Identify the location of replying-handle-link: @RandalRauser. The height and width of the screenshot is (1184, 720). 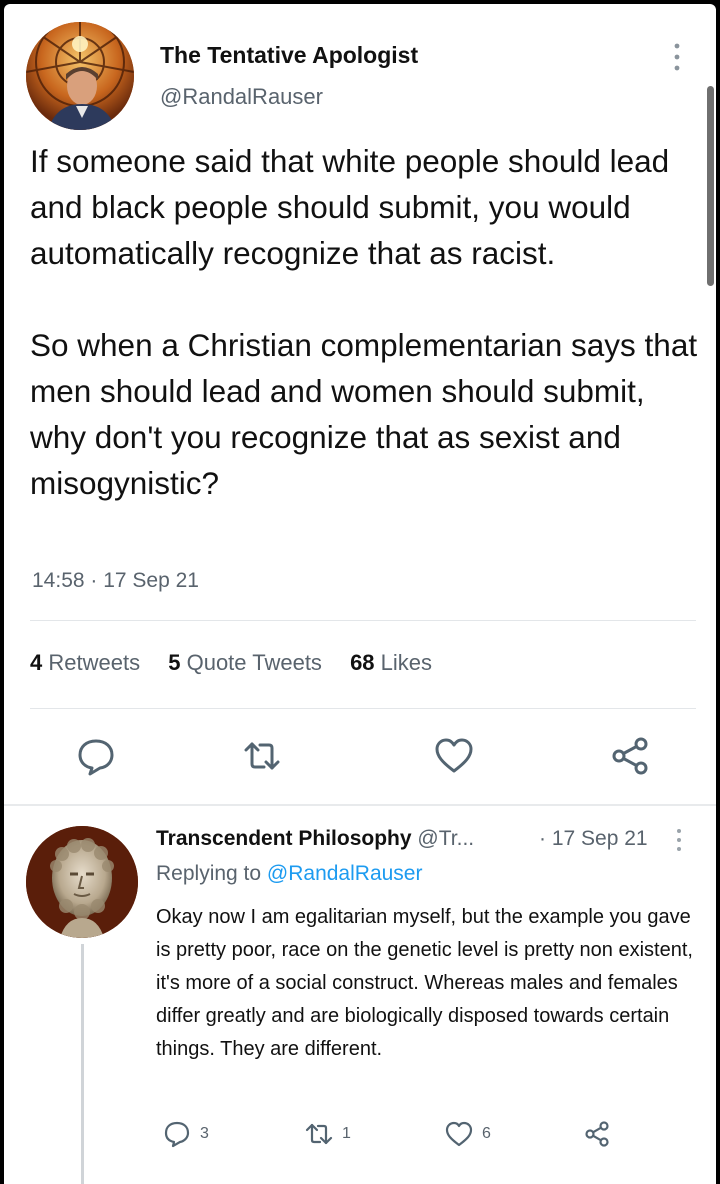
(345, 873).